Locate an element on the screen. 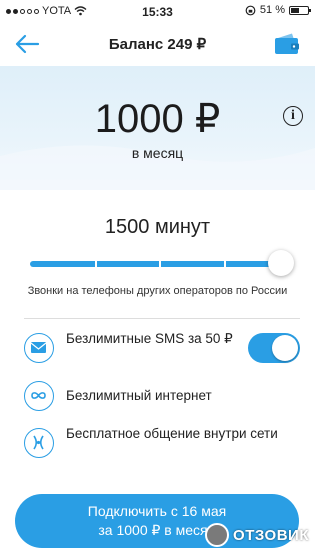 Image resolution: width=320 pixels, height=560 pixels. page-title: Баланс 249 ₽ is located at coordinates (157, 44).